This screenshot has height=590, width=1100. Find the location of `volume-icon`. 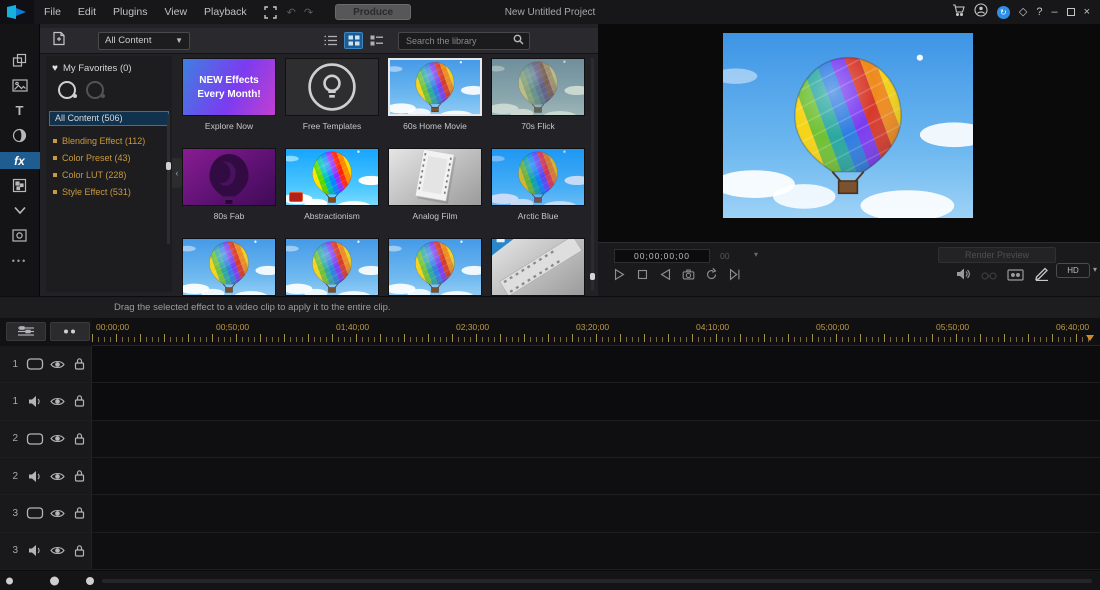

volume-icon is located at coordinates (963, 276).